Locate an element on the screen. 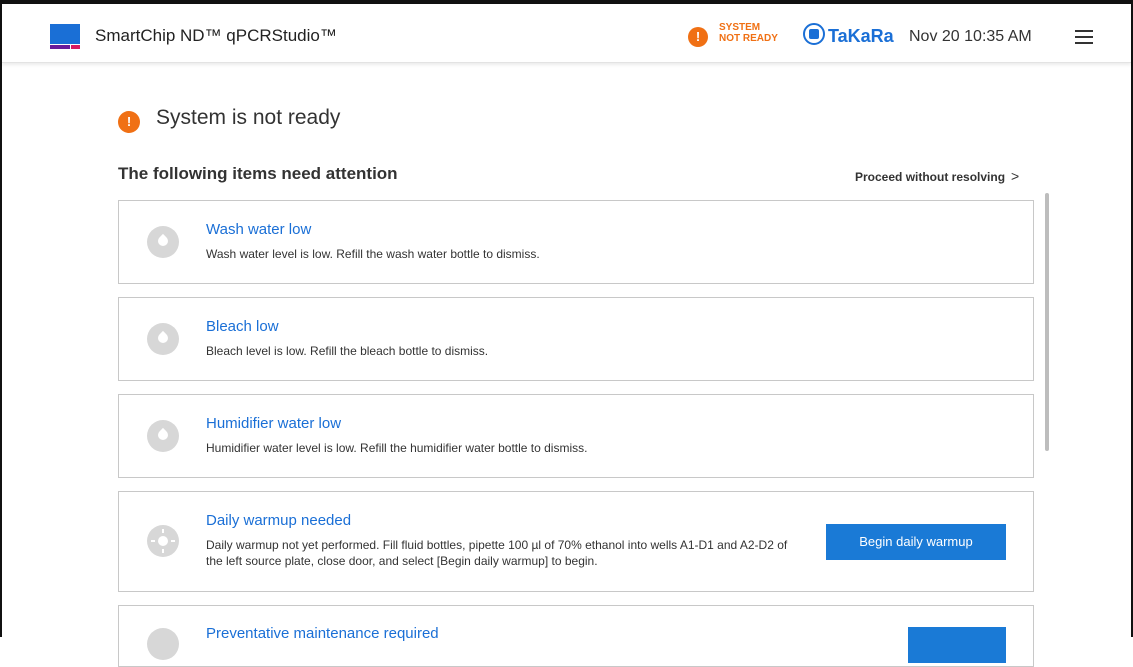  window-frame-left is located at coordinates (1, 318).